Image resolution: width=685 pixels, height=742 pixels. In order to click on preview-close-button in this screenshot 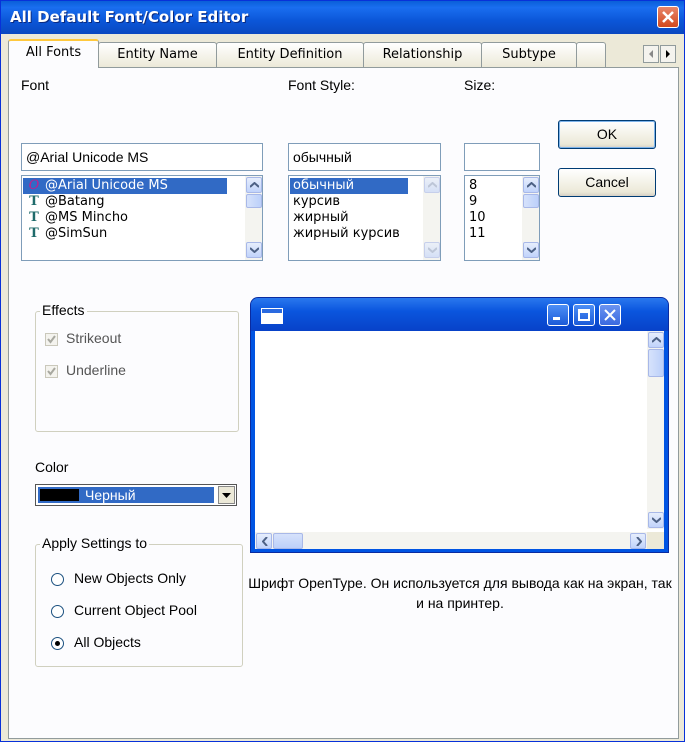, I will do `click(610, 315)`.